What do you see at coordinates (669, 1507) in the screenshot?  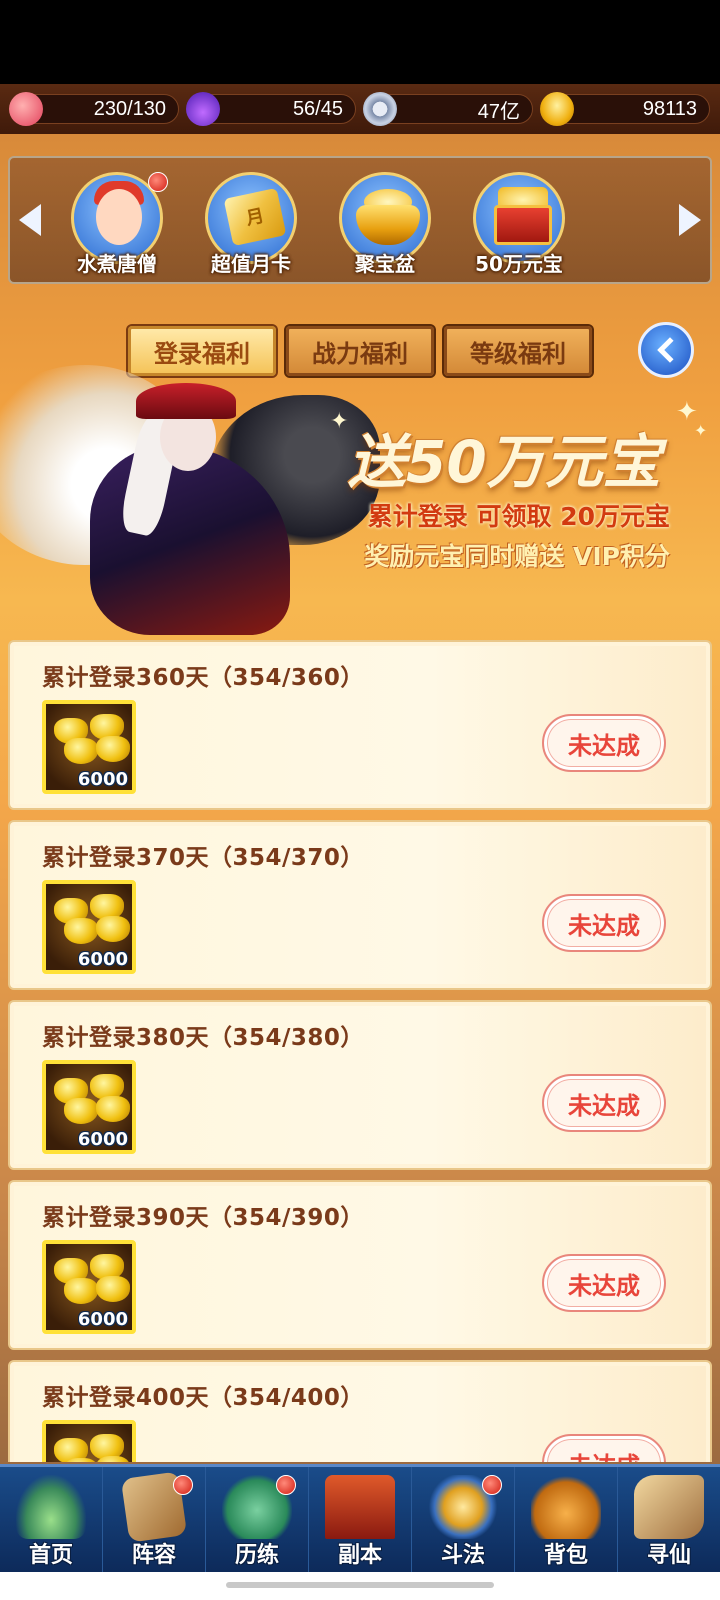 I see `seek-immortal-icon` at bounding box center [669, 1507].